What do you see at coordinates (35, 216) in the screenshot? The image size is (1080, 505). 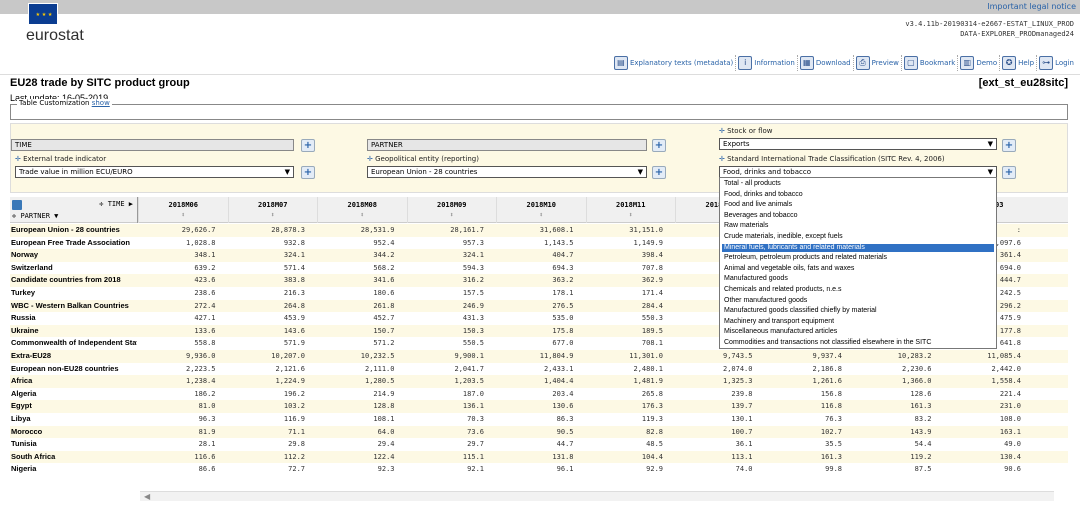 I see `partner-axis-label: ✛ PARTNER ▼` at bounding box center [35, 216].